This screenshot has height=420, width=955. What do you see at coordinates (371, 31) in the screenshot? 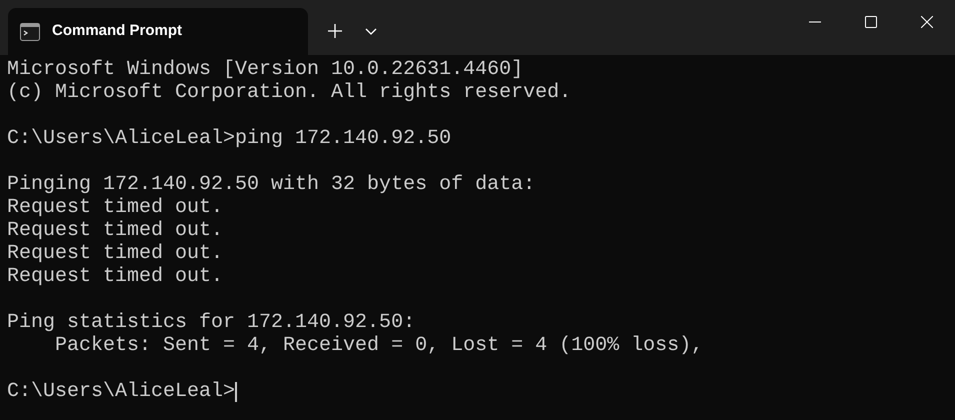
I see `chevron-down-icon` at bounding box center [371, 31].